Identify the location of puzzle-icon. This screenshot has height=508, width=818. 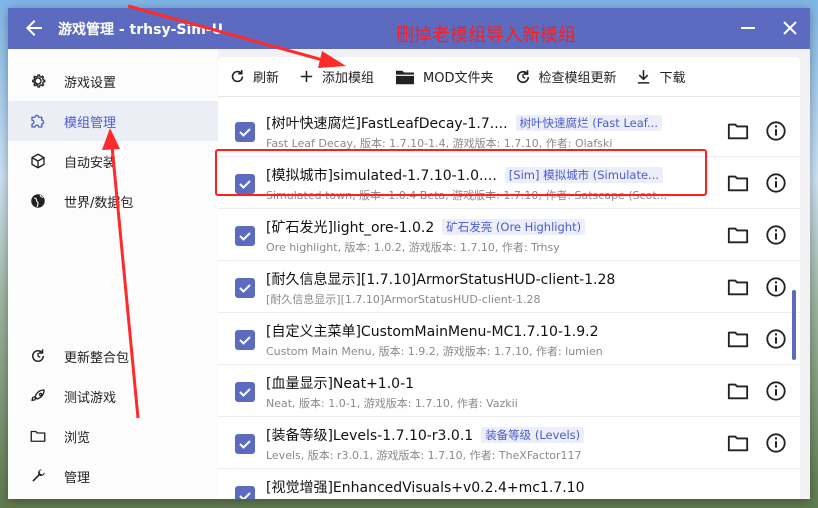
(38, 121).